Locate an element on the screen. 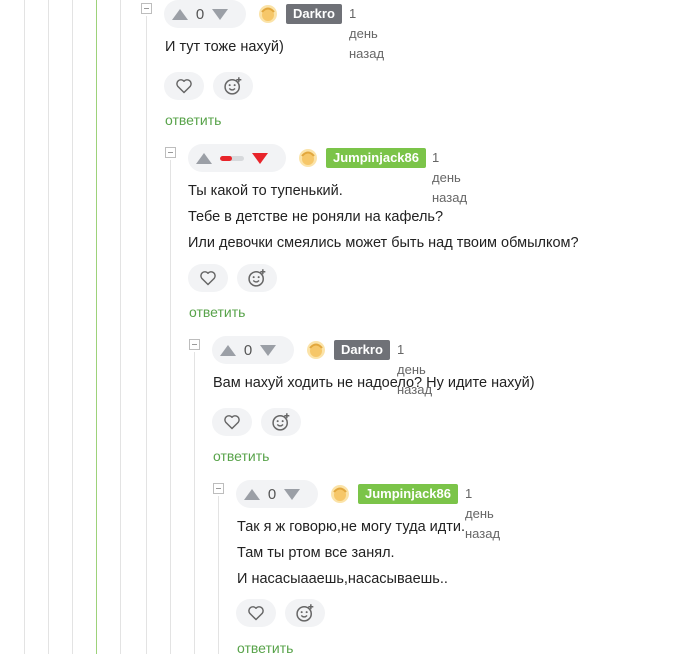  thread-line-active is located at coordinates (96, 327).